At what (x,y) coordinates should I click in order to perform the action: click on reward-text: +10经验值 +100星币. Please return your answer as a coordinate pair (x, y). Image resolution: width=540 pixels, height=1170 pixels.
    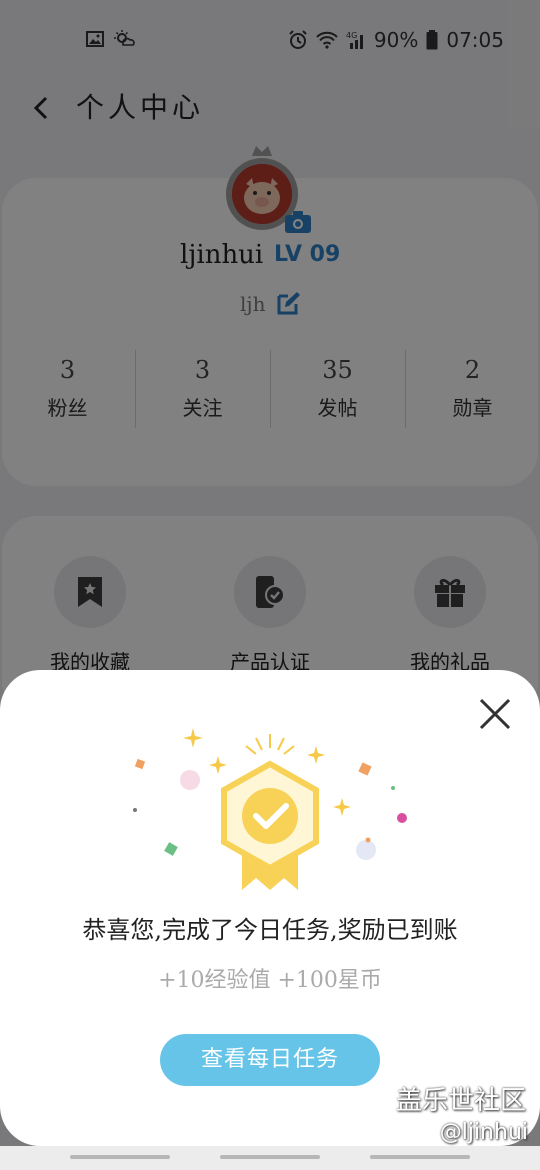
    Looking at the image, I should click on (270, 980).